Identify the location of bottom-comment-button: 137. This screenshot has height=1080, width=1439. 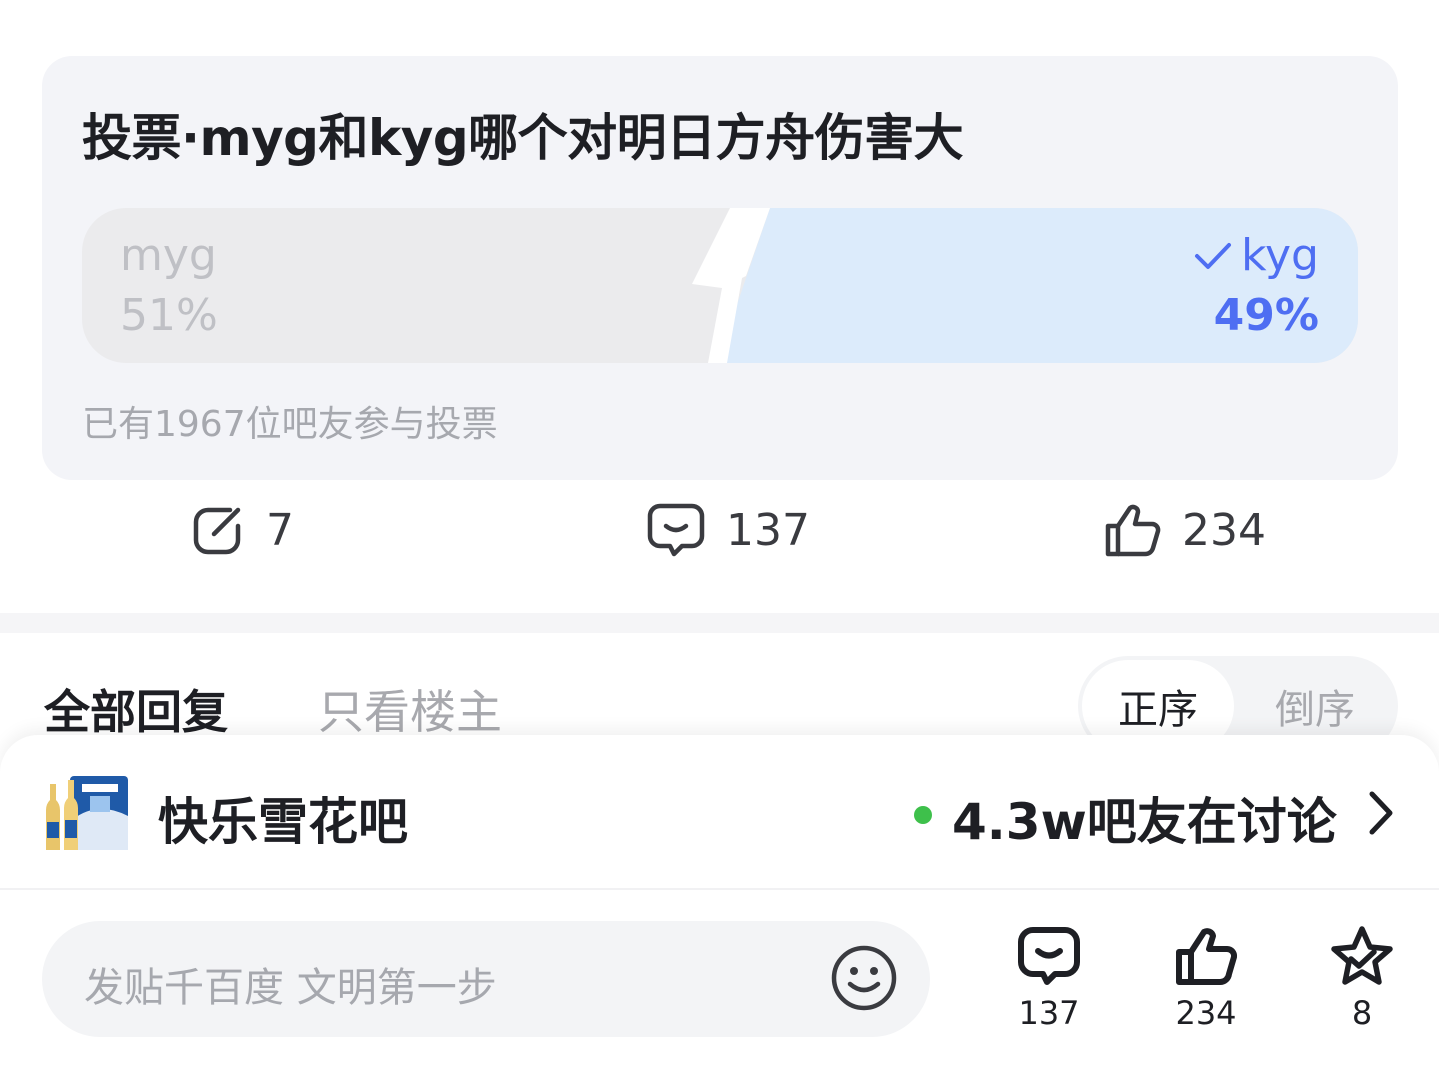
(1049, 978).